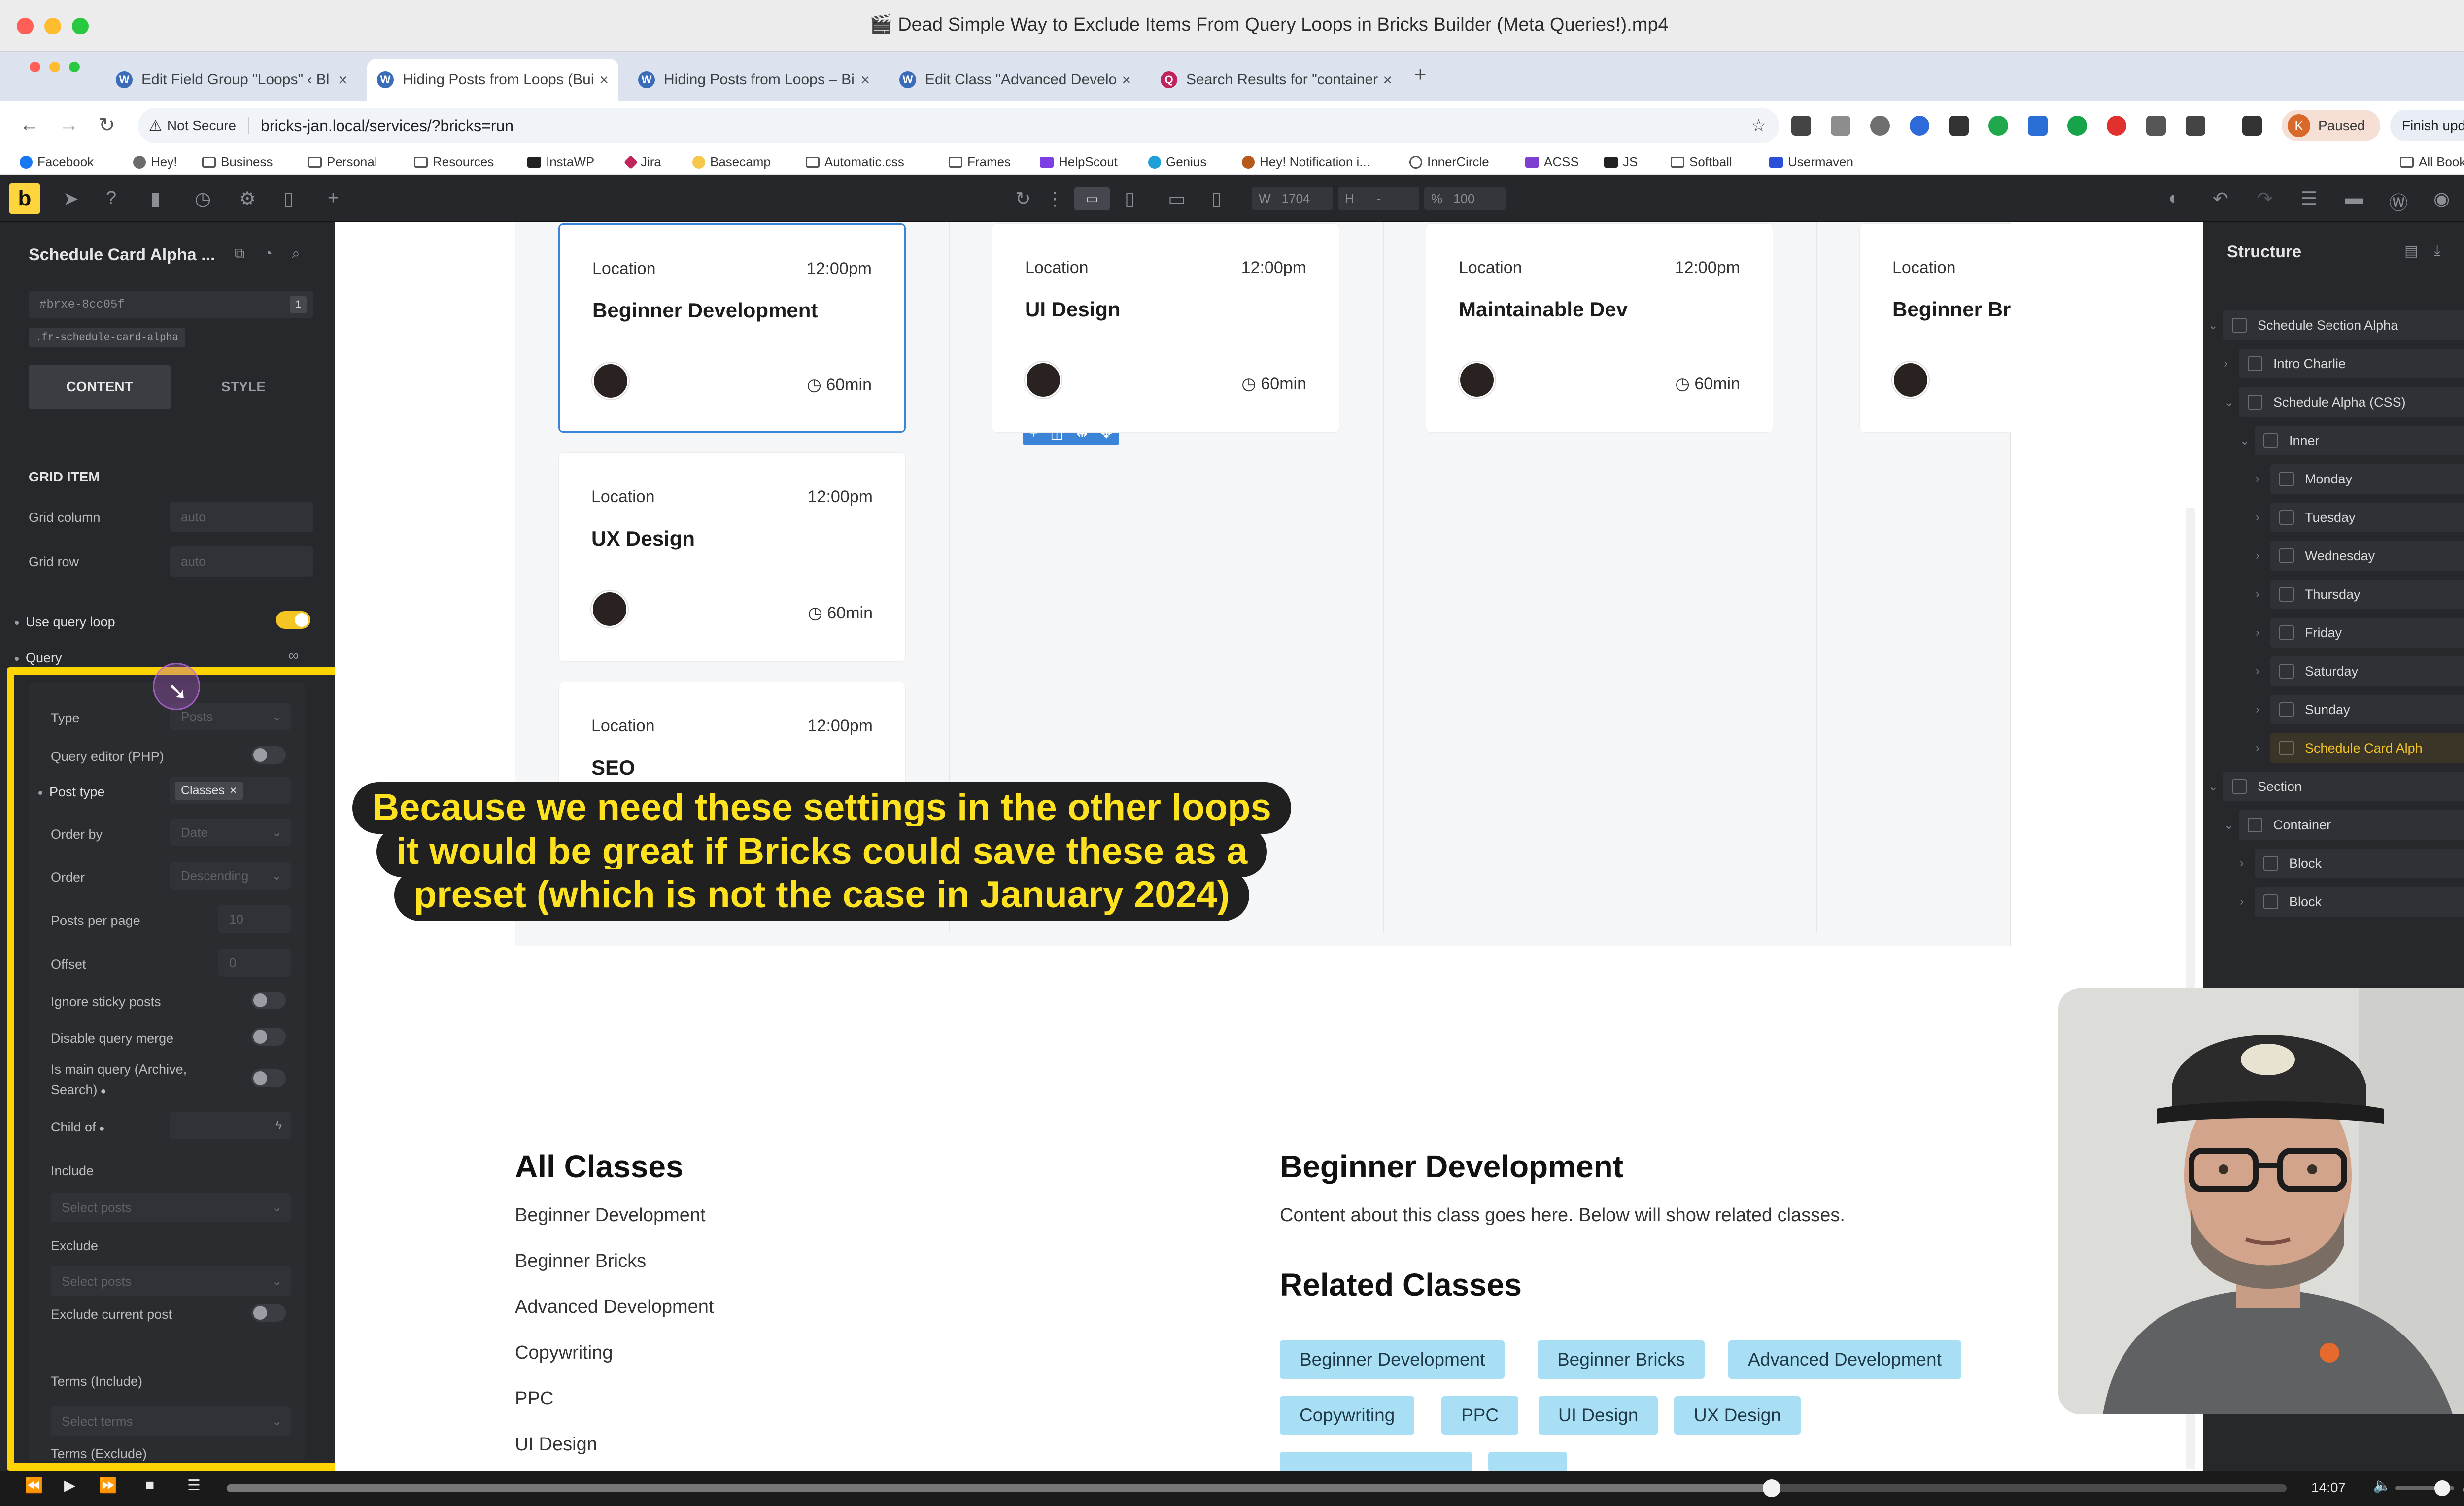  What do you see at coordinates (1465, 198) in the screenshot?
I see `zoom-field: % 100` at bounding box center [1465, 198].